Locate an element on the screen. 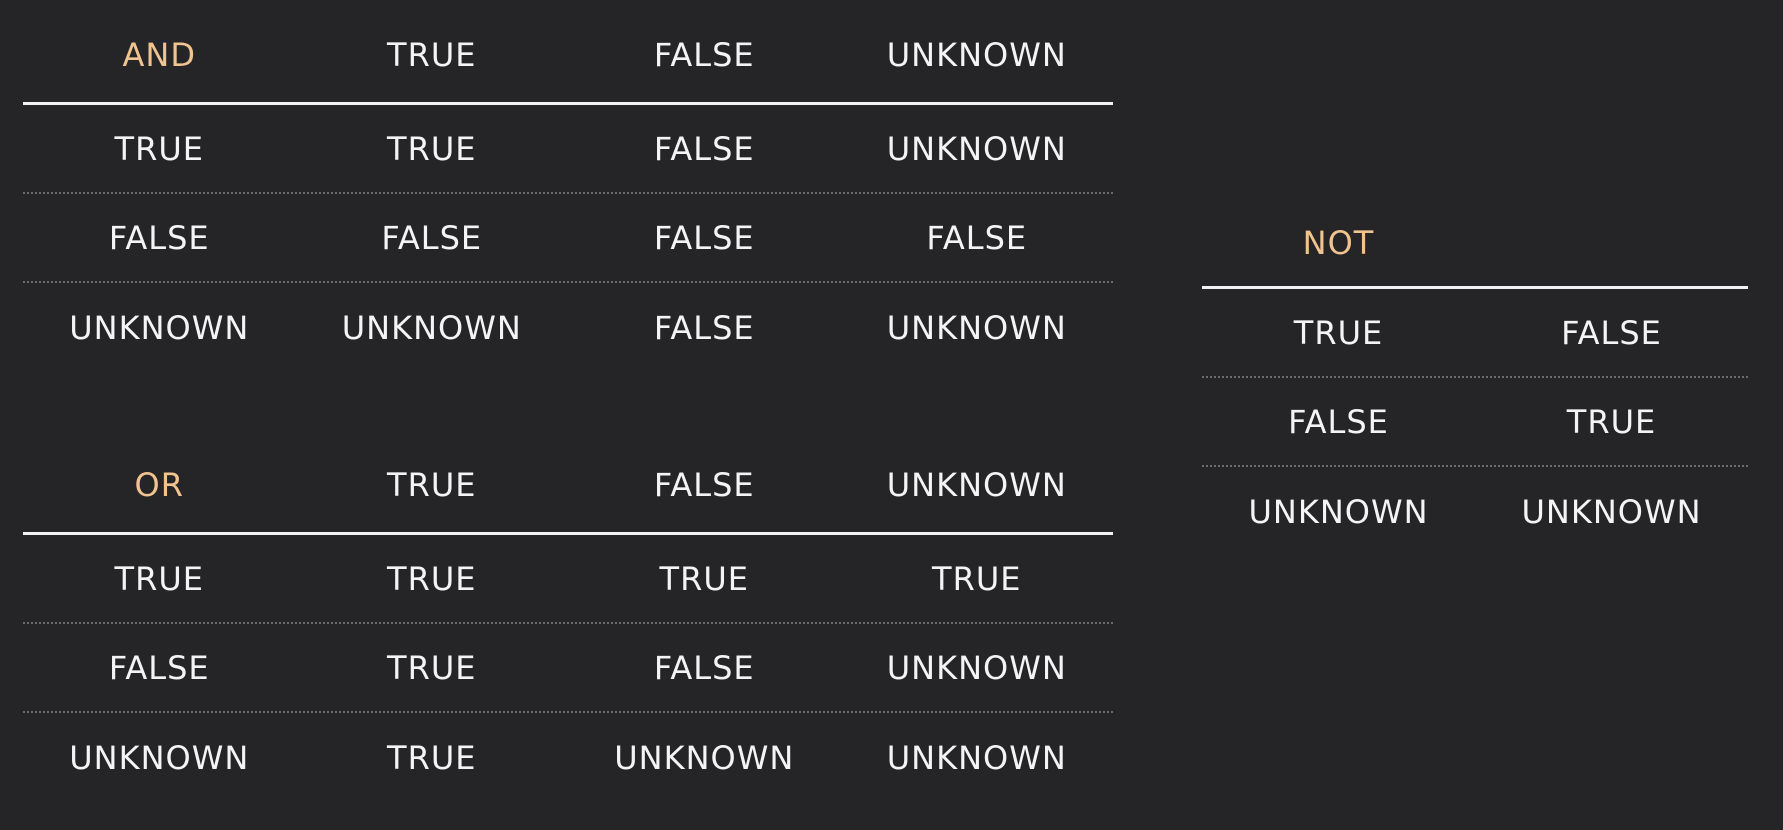  and-operator-label: AND is located at coordinates (159, 55).